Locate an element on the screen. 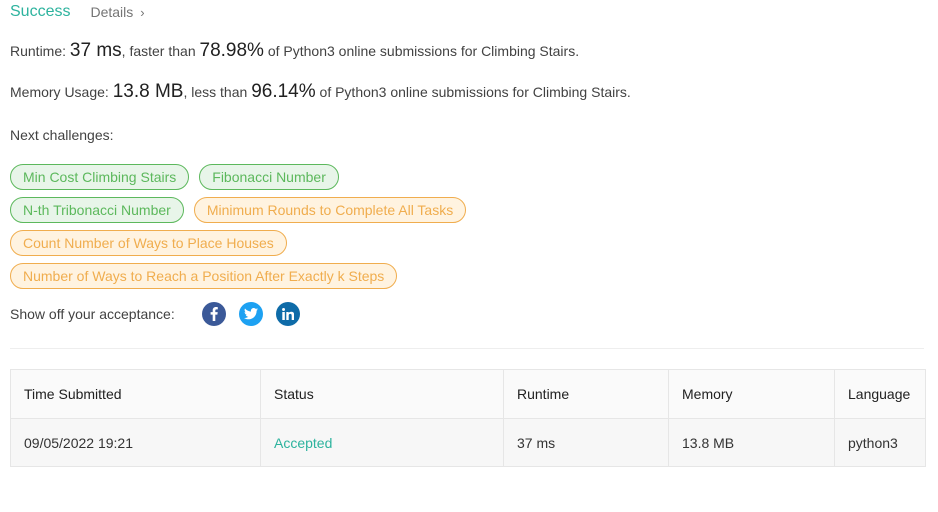 The height and width of the screenshot is (512, 938). memory-prefix: Memory Usage: is located at coordinates (59, 92).